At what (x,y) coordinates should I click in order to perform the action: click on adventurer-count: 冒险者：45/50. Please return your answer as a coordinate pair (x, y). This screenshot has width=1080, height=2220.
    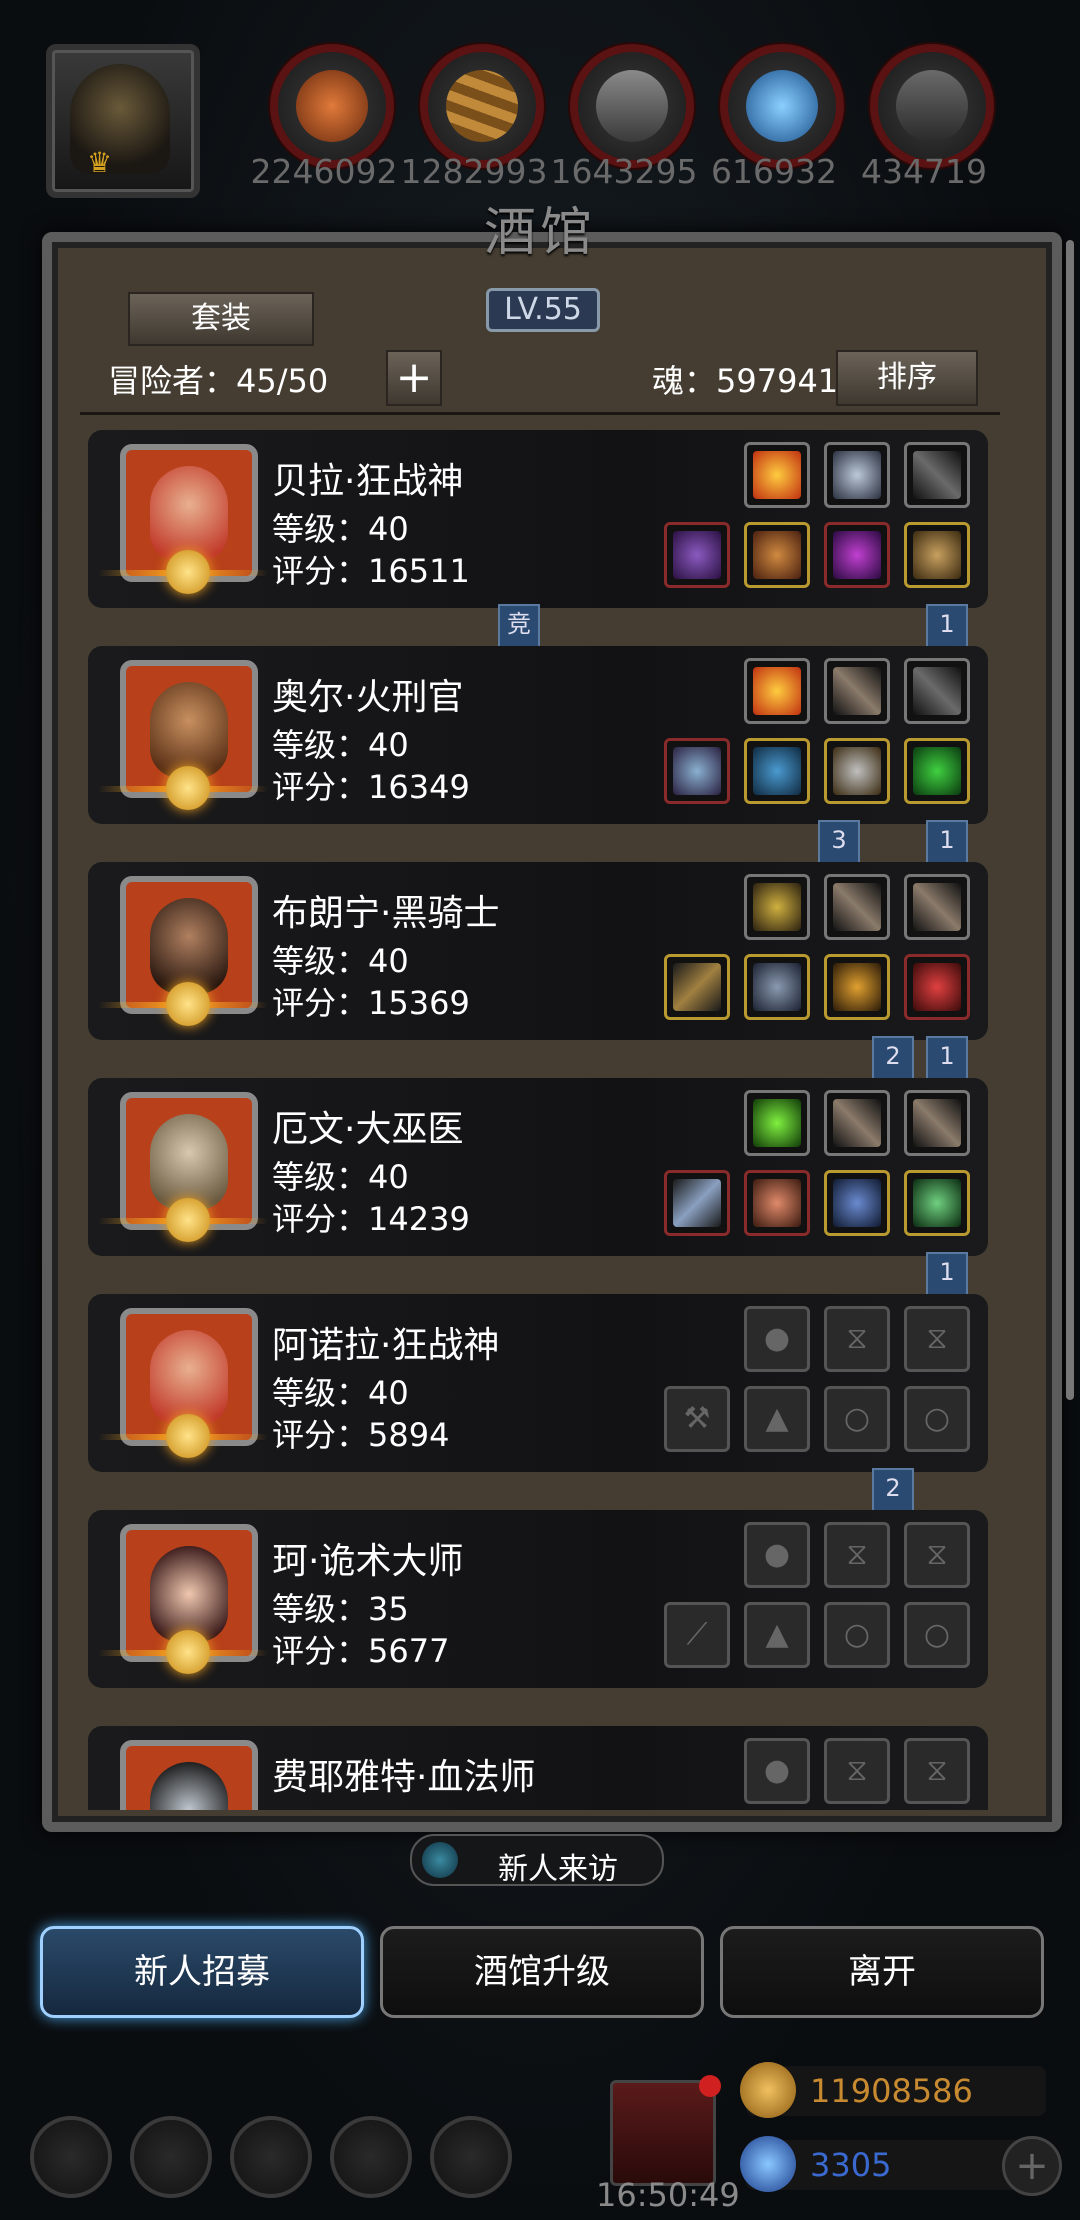
    Looking at the image, I should click on (218, 381).